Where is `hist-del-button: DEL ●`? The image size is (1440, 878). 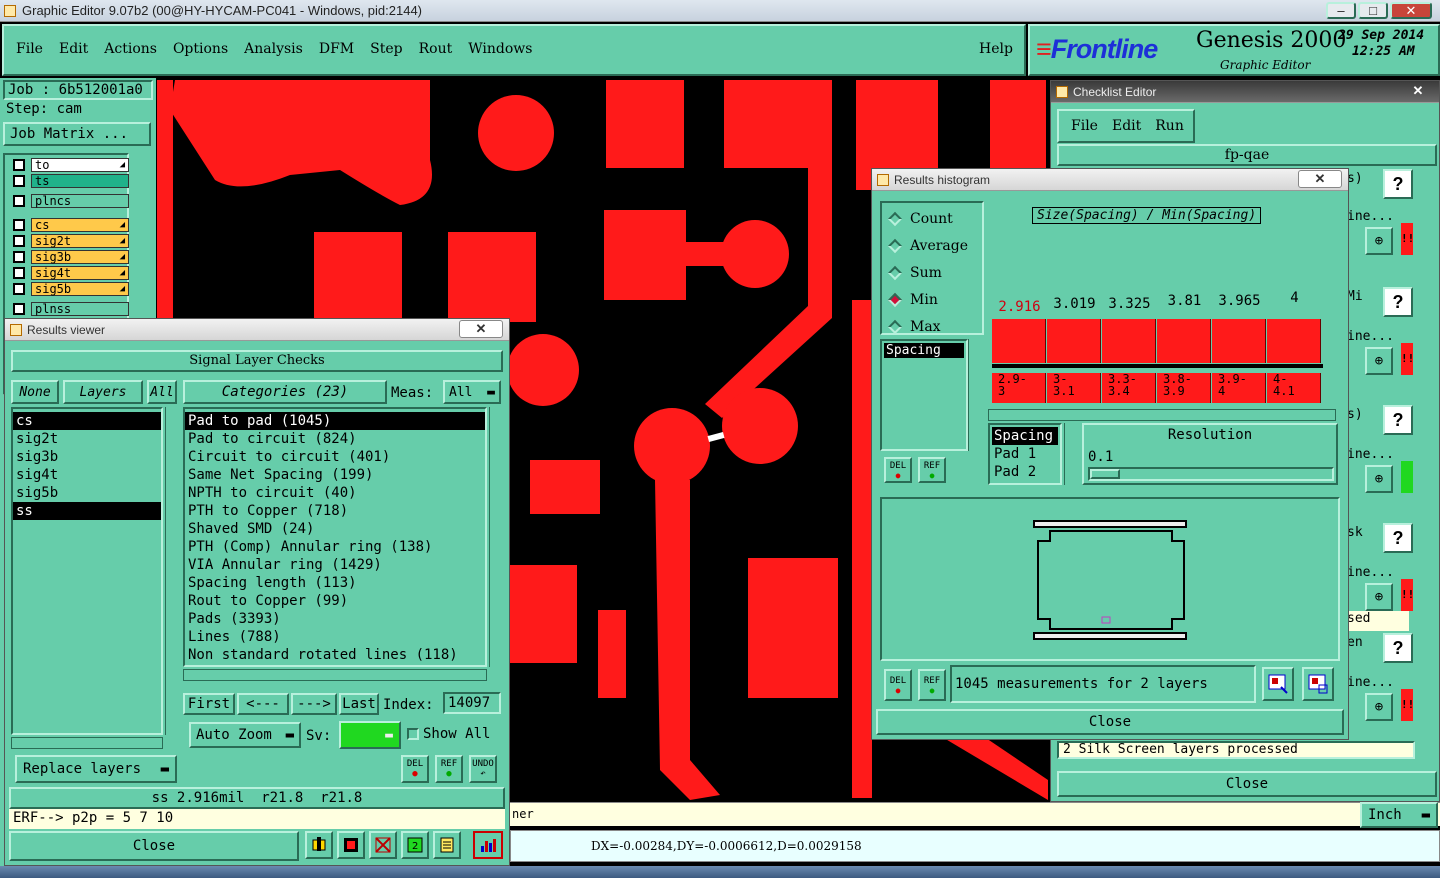 hist-del-button: DEL ● is located at coordinates (898, 470).